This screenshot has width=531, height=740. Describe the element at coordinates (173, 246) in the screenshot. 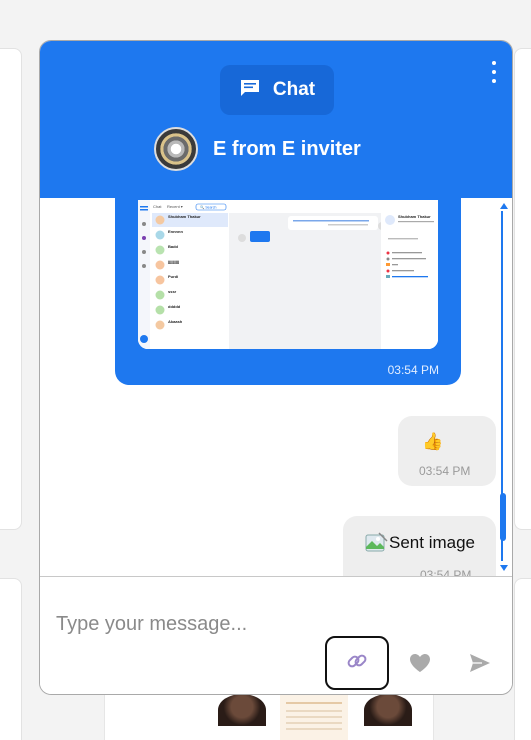

I see `thumb-contact: Badd` at that location.